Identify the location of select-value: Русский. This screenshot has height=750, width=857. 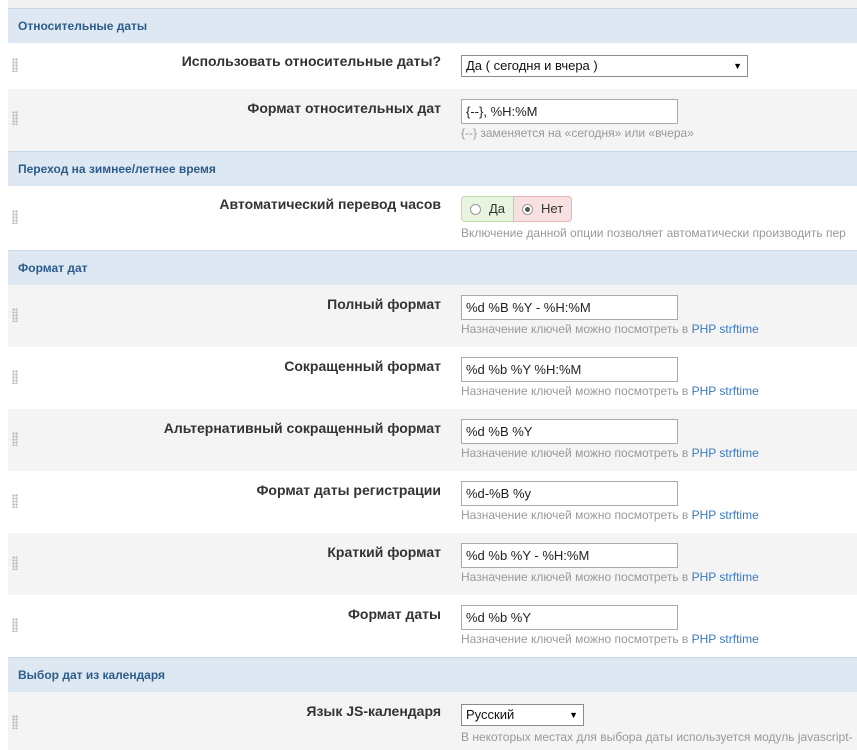
(490, 714).